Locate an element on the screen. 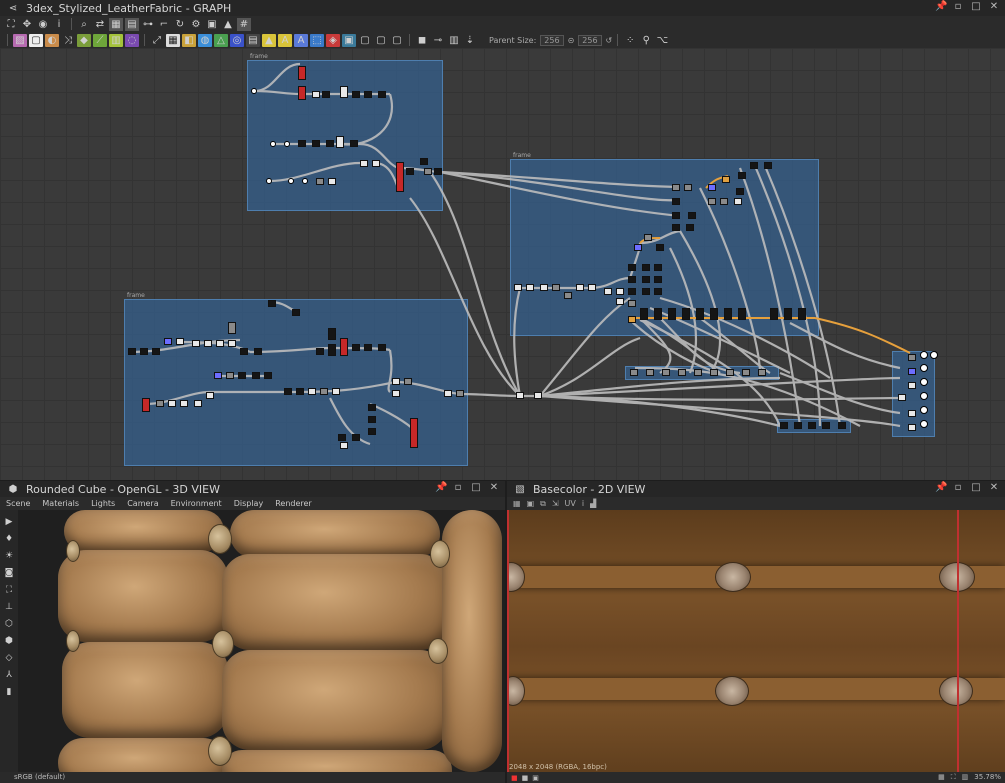  sharpen-node-icon: ▲ is located at coordinates (269, 40).